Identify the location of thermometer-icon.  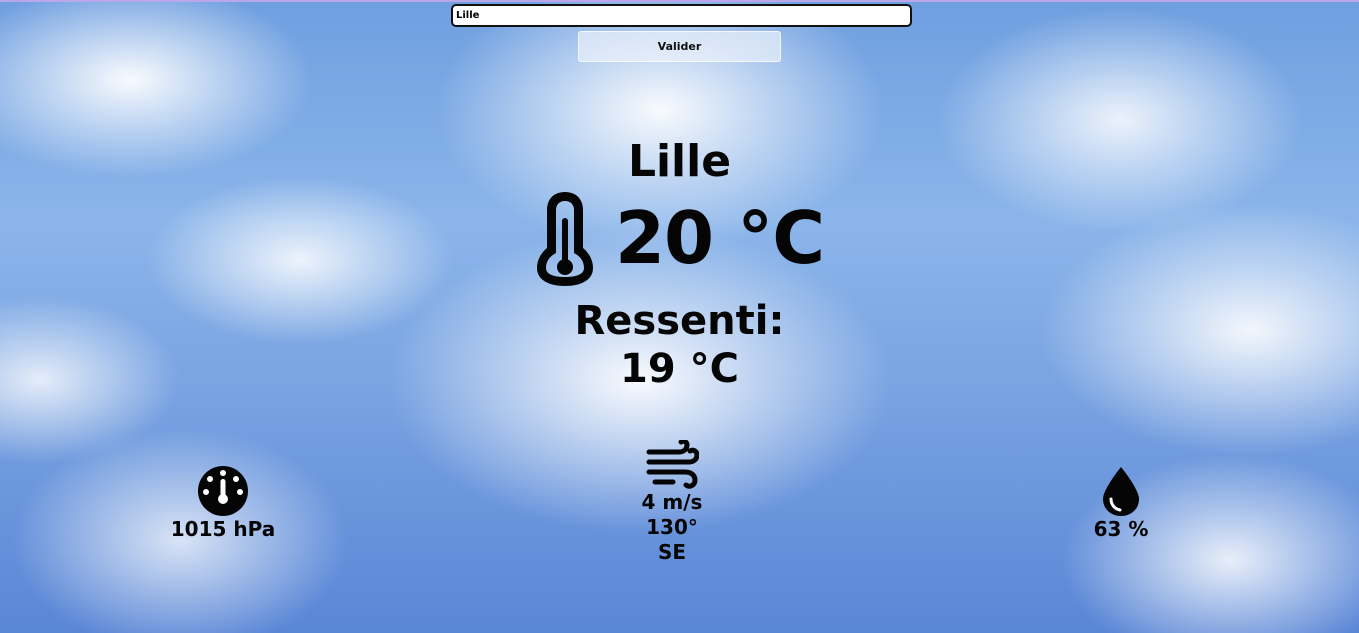
(564, 239).